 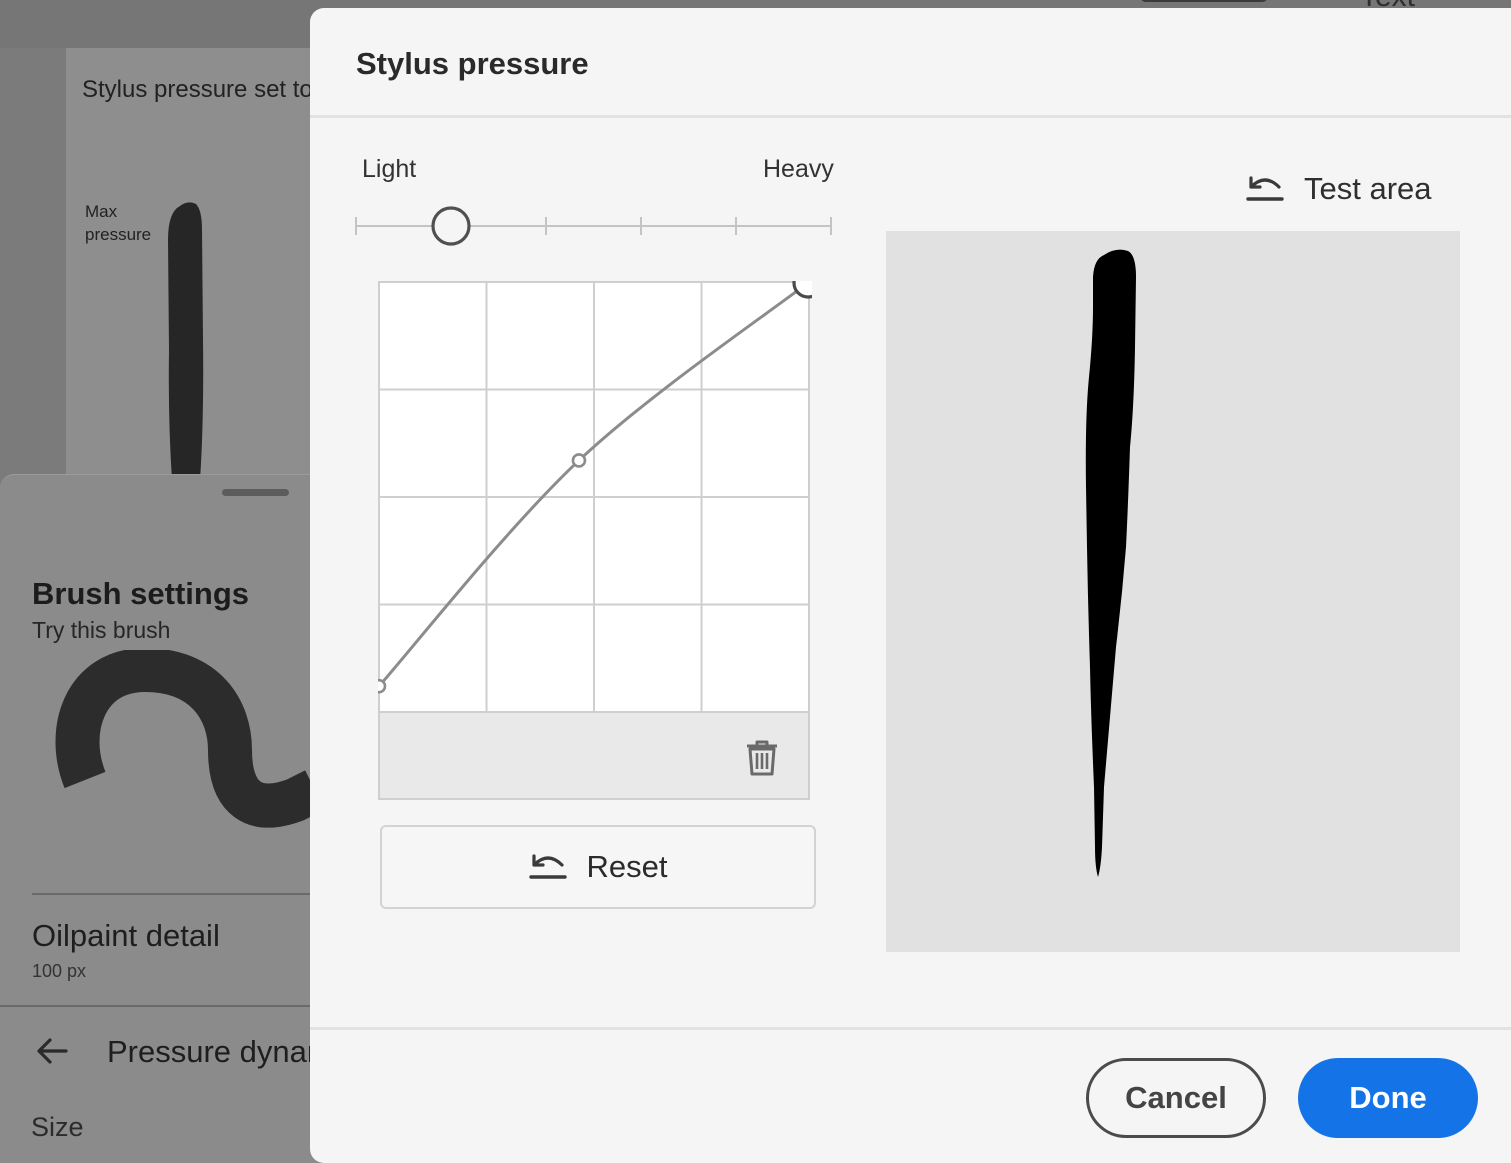 I want to click on test-brush-stroke, so click(x=1110, y=563).